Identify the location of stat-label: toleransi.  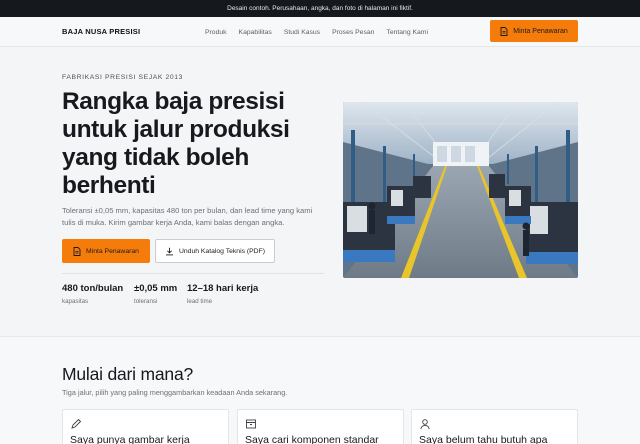
(146, 301).